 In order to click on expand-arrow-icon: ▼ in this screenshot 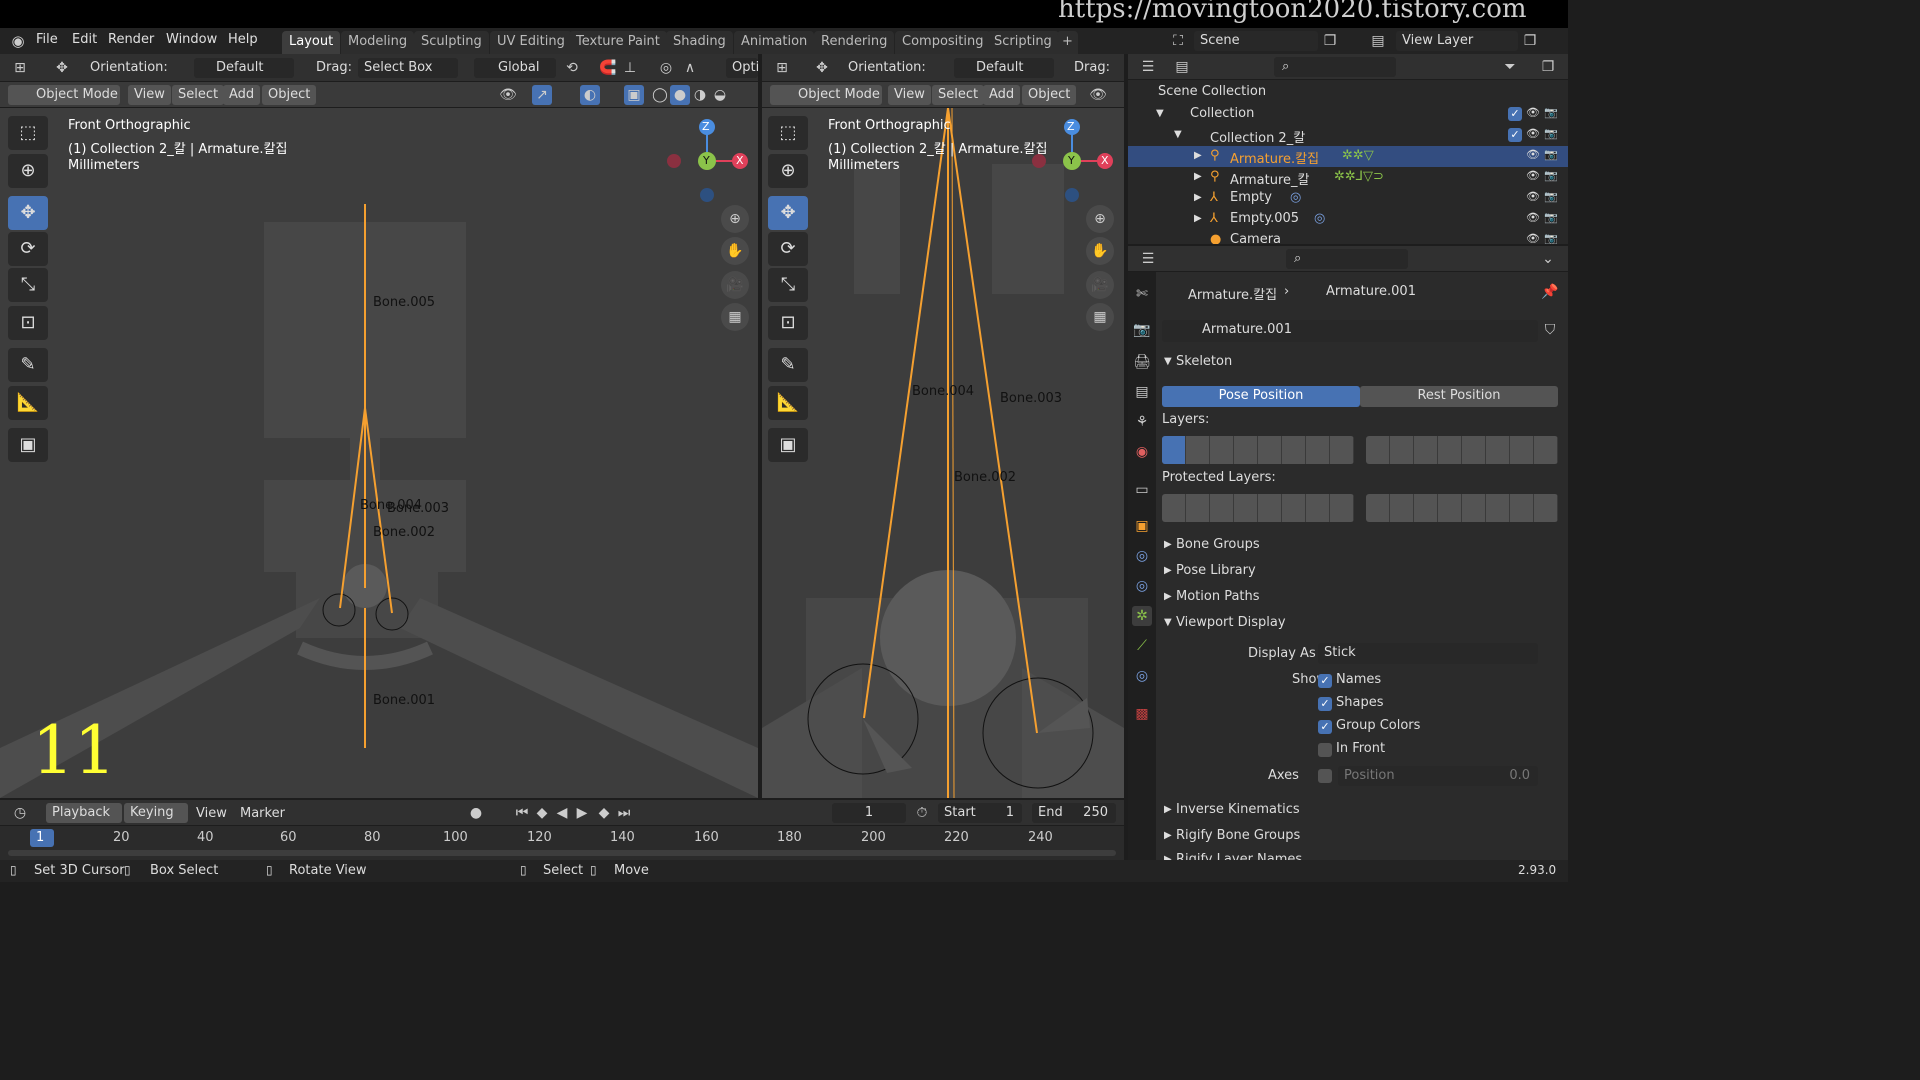, I will do `click(1178, 134)`.